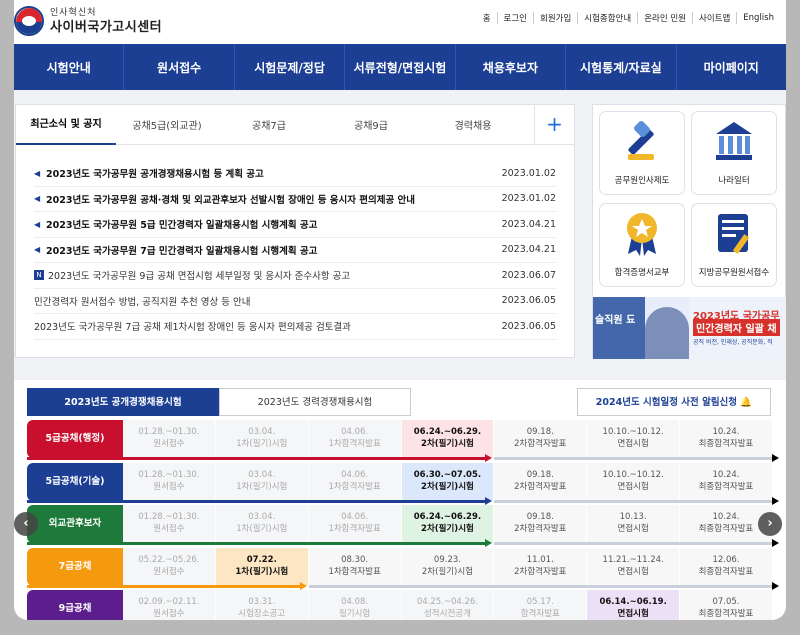 This screenshot has width=800, height=635. Describe the element at coordinates (487, 18) in the screenshot. I see `util-link: 홈` at that location.